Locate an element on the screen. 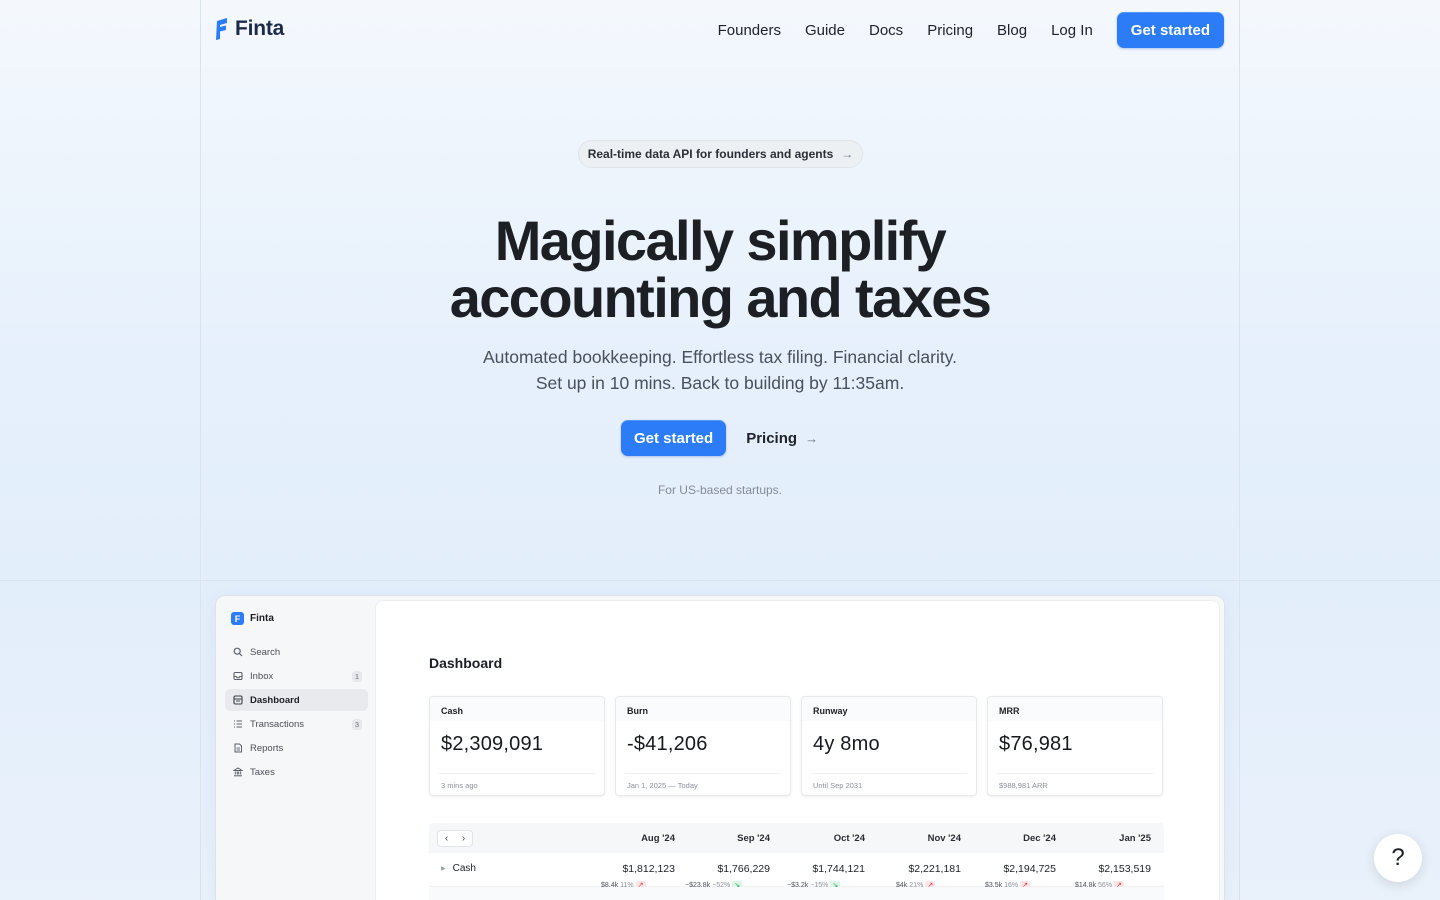 The width and height of the screenshot is (1440, 900). month-pager: ‹ › is located at coordinates (455, 838).